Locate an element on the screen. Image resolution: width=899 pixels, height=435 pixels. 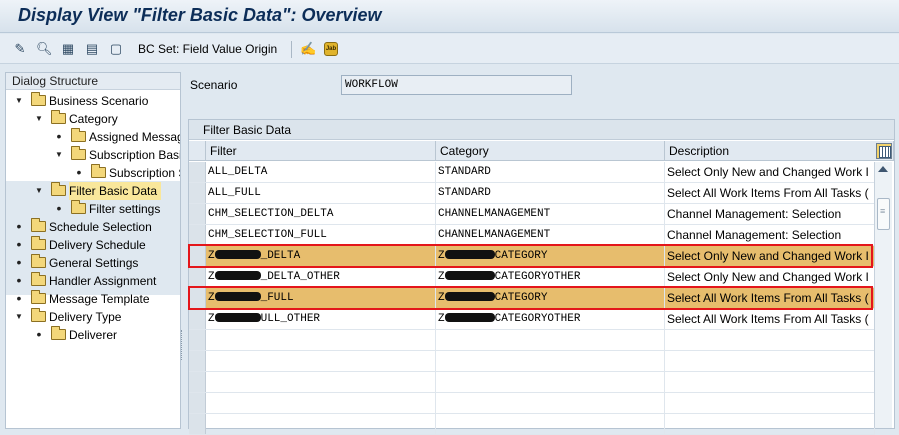
cell-category: Z CATEGORYOTHER is located at coordinates (550, 319).